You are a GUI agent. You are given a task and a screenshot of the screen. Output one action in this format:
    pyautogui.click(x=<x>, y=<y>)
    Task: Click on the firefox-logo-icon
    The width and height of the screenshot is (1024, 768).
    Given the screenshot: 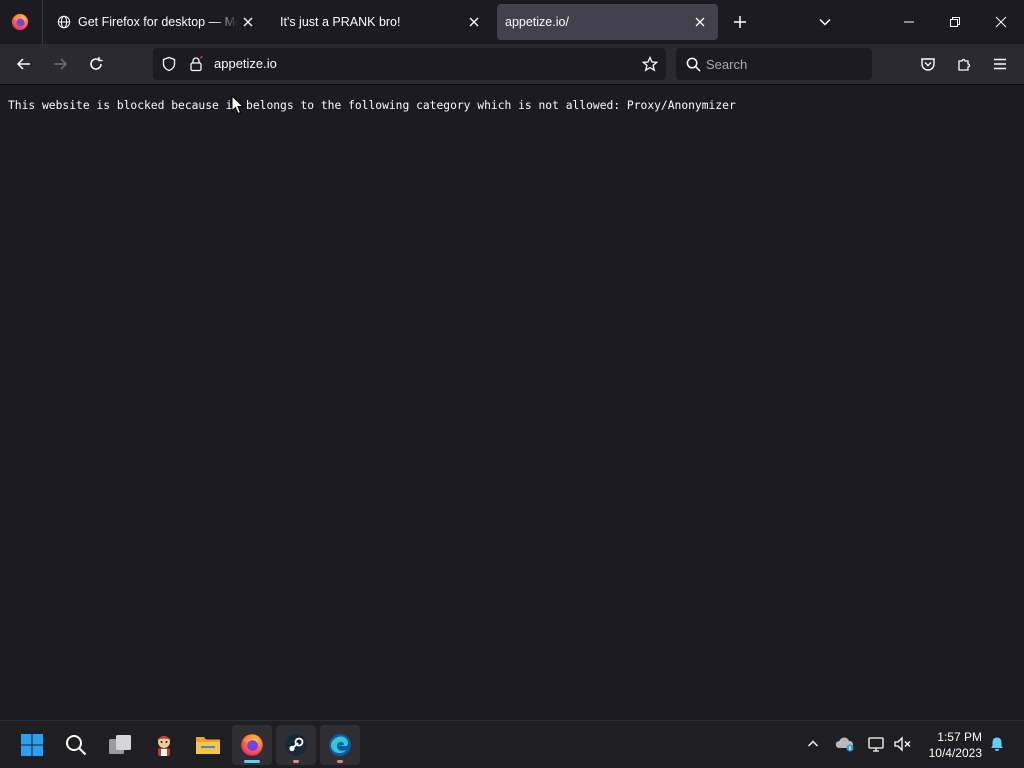 What is the action you would take?
    pyautogui.click(x=20, y=22)
    